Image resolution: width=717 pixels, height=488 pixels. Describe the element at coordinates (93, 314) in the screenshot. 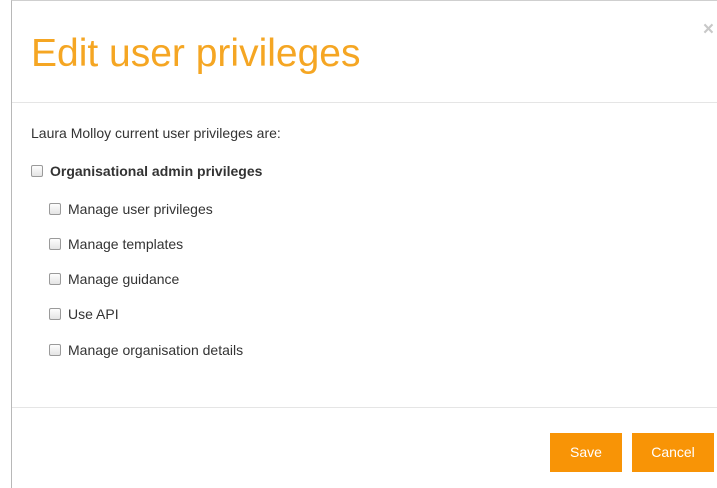

I see `privilege-label: Use API` at that location.